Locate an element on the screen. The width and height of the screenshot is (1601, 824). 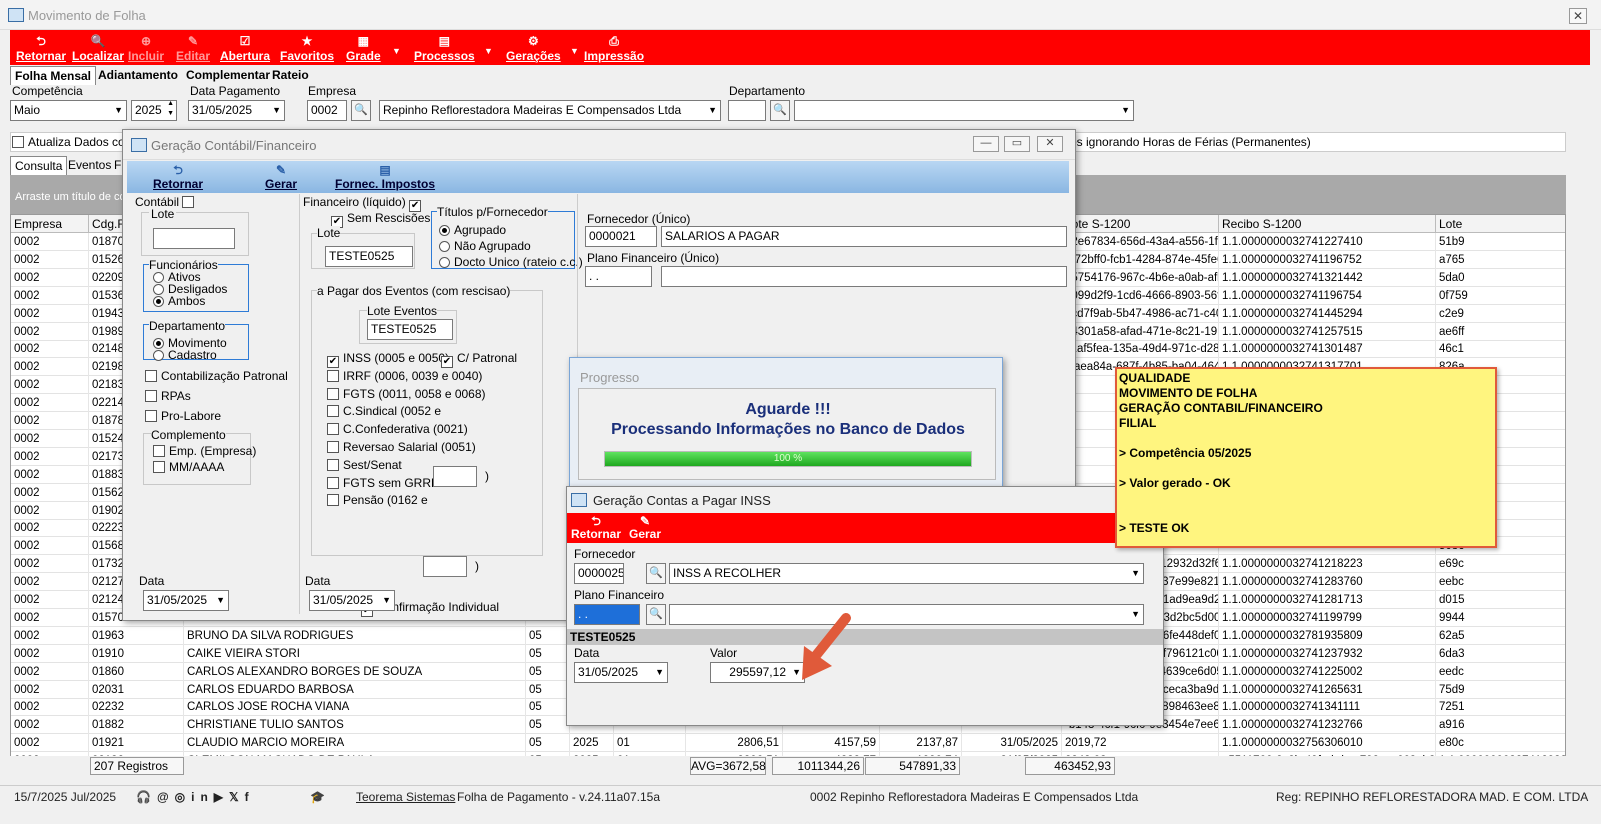
checkbox-option: Contabilização Patronal is located at coordinates (216, 376).